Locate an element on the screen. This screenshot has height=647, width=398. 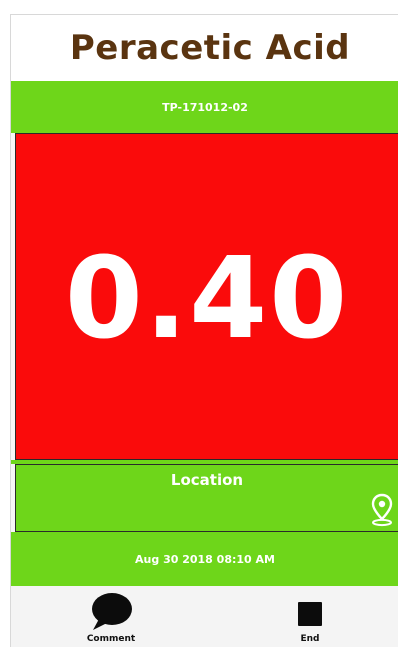
location-button: Location is located at coordinates (206, 498).